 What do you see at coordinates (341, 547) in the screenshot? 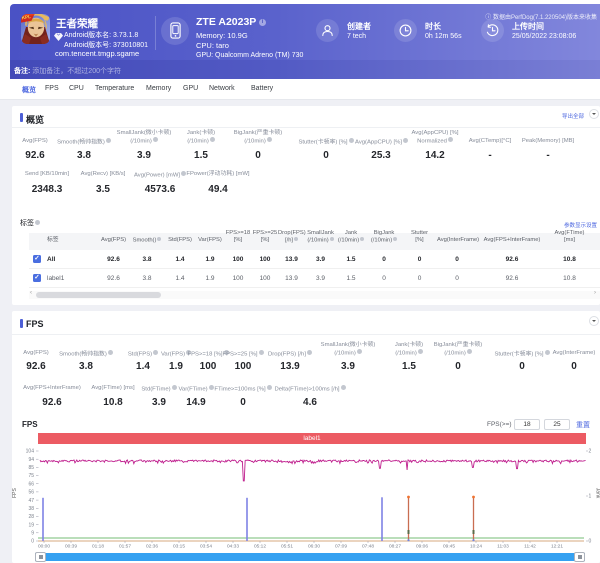
I see `svg-text: 07:09` at bounding box center [341, 547].